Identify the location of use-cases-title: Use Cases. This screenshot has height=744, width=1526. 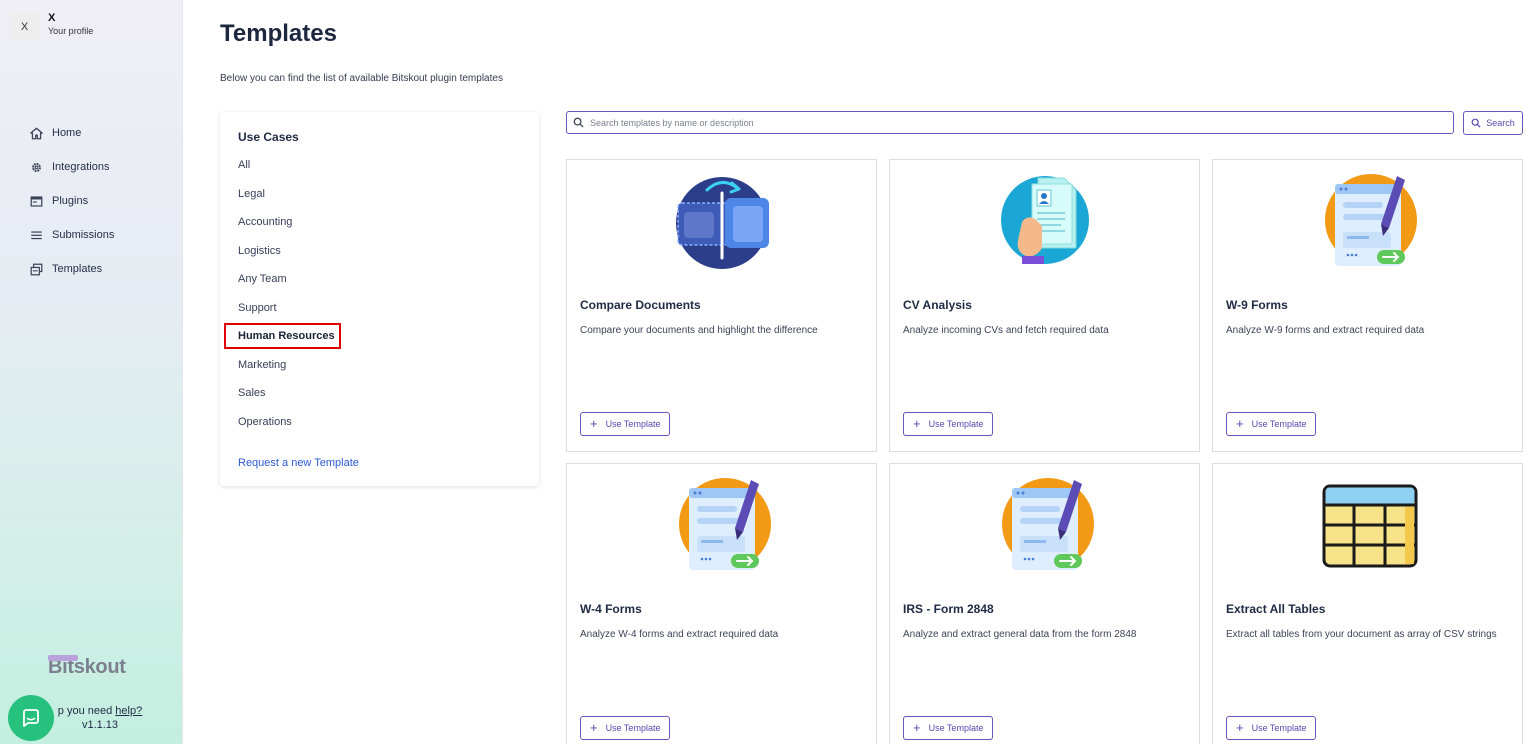
(268, 137).